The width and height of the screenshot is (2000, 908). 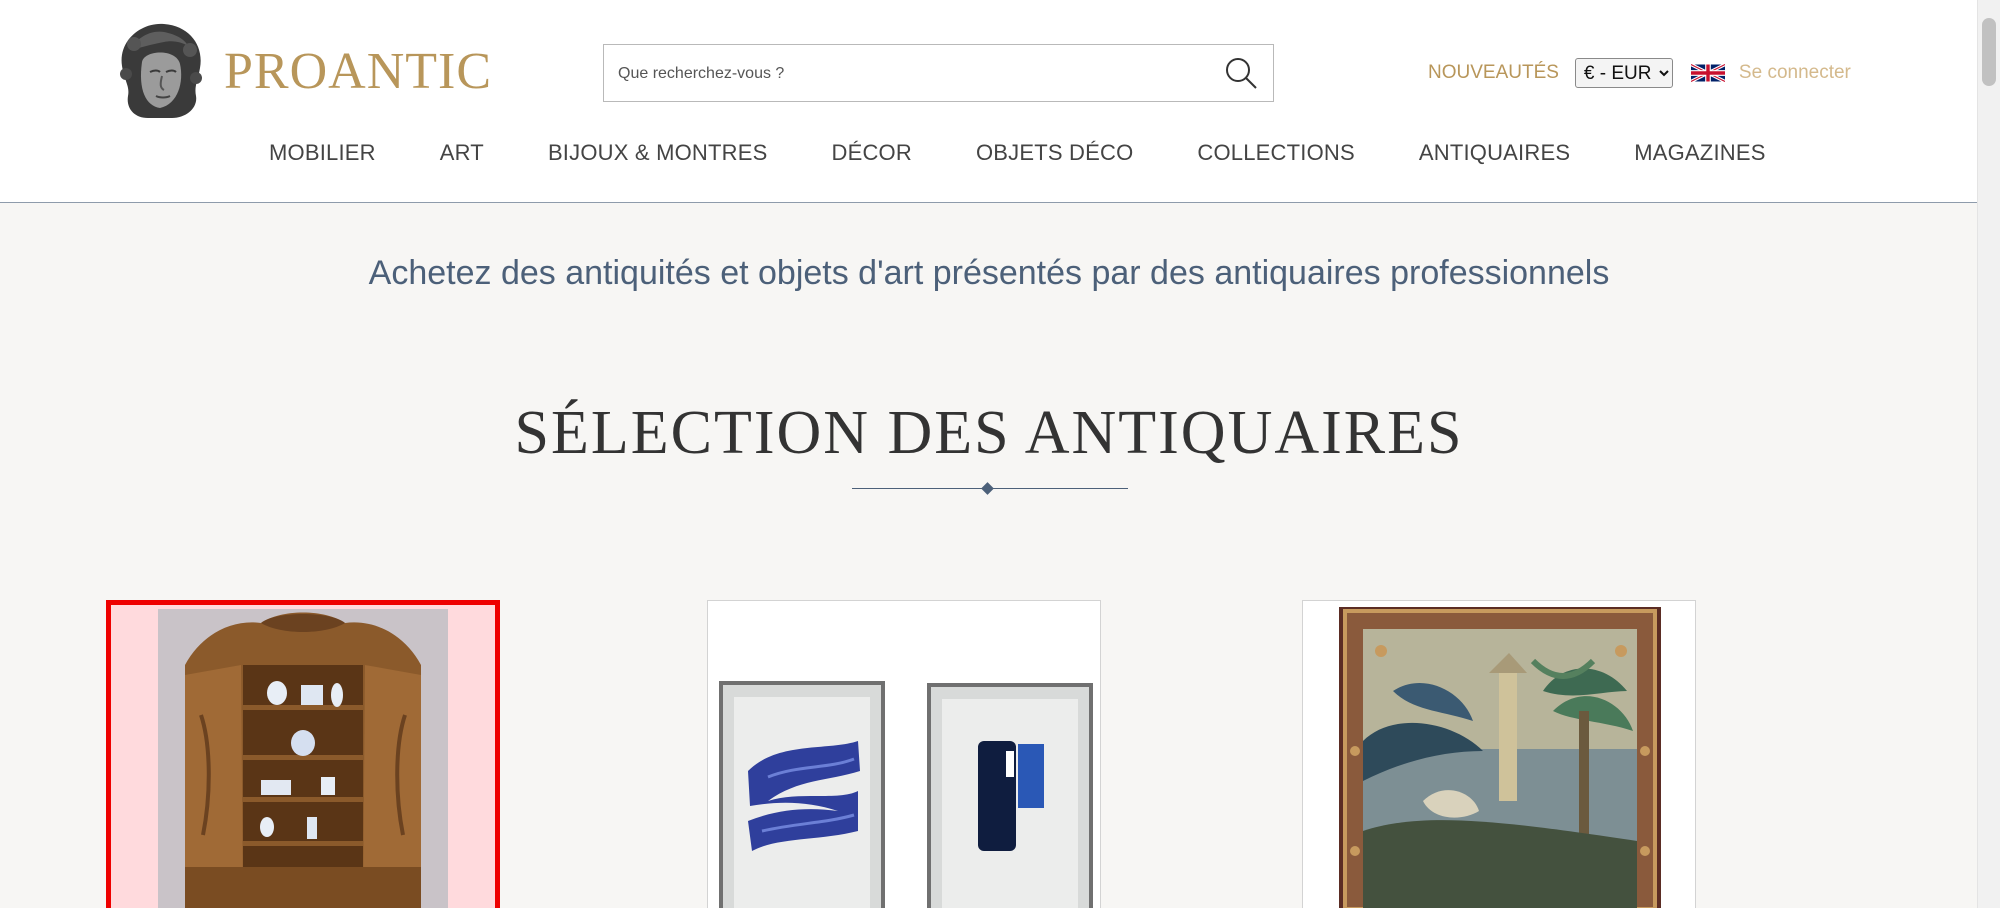 I want to click on nav-item-mobilier: MOBILIER, so click(x=322, y=153).